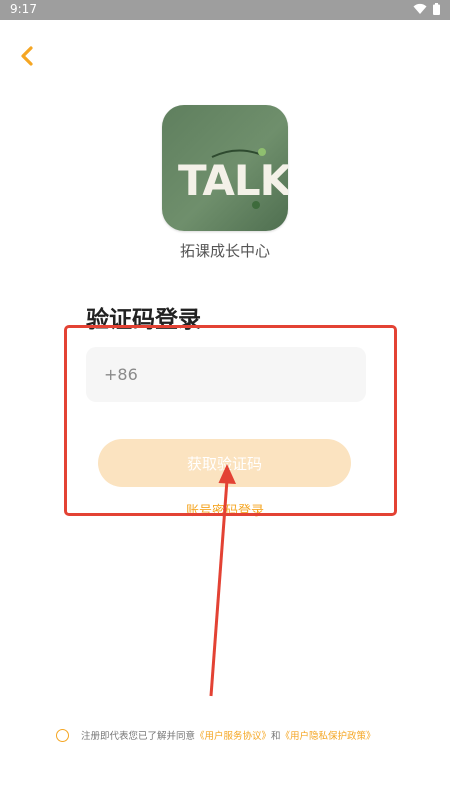 Image resolution: width=450 pixels, height=800 pixels. I want to click on wifi-icon, so click(420, 9).